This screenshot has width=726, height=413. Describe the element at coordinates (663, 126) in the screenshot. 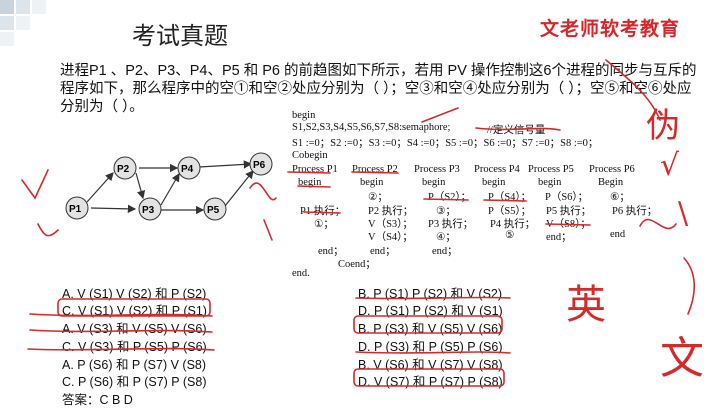

I see `handwritten-note-1: 伪` at that location.